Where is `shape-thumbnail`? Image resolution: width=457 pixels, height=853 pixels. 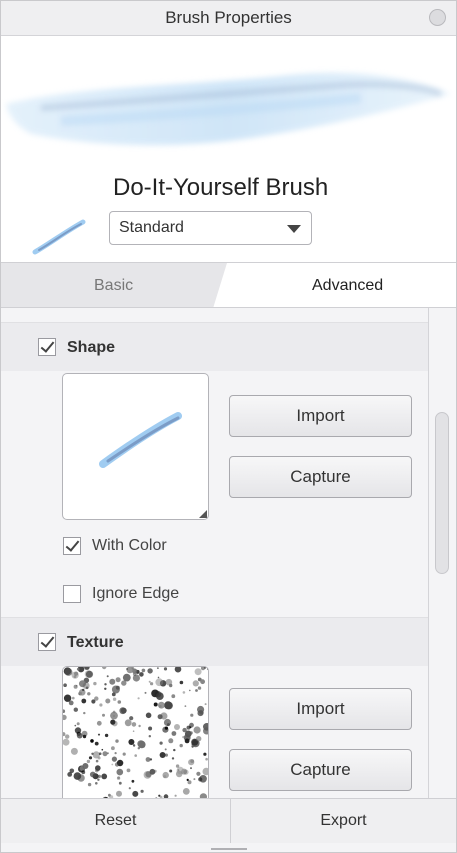
shape-thumbnail is located at coordinates (135, 446).